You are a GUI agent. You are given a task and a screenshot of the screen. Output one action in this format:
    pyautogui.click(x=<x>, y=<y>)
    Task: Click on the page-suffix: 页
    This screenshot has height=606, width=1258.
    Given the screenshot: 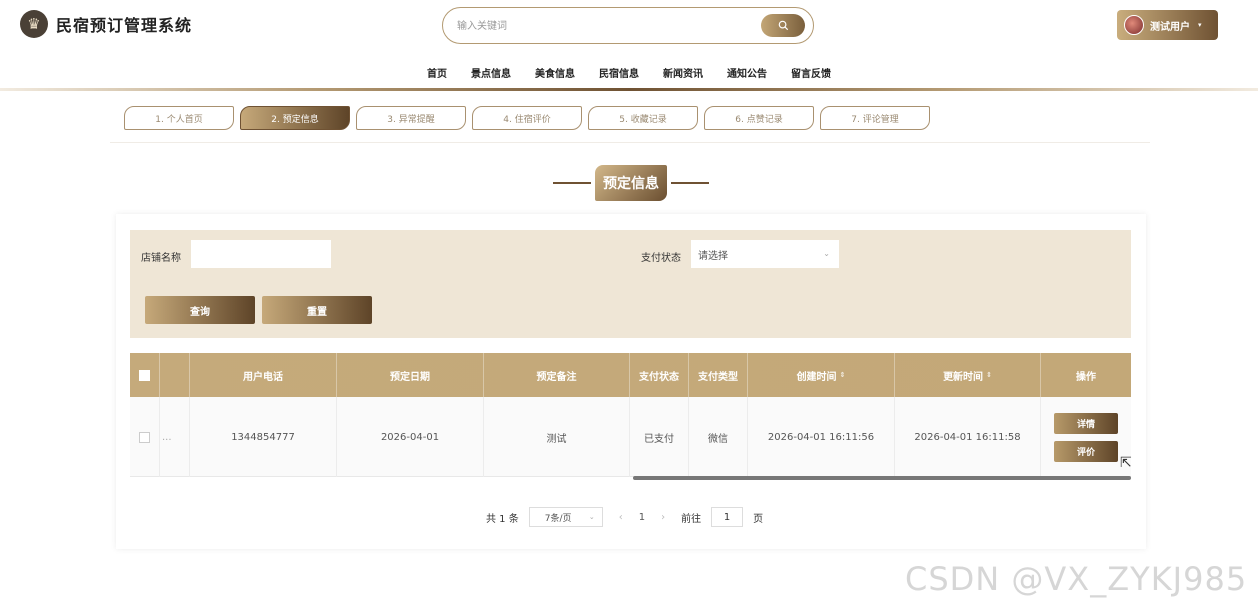 What is the action you would take?
    pyautogui.click(x=758, y=519)
    